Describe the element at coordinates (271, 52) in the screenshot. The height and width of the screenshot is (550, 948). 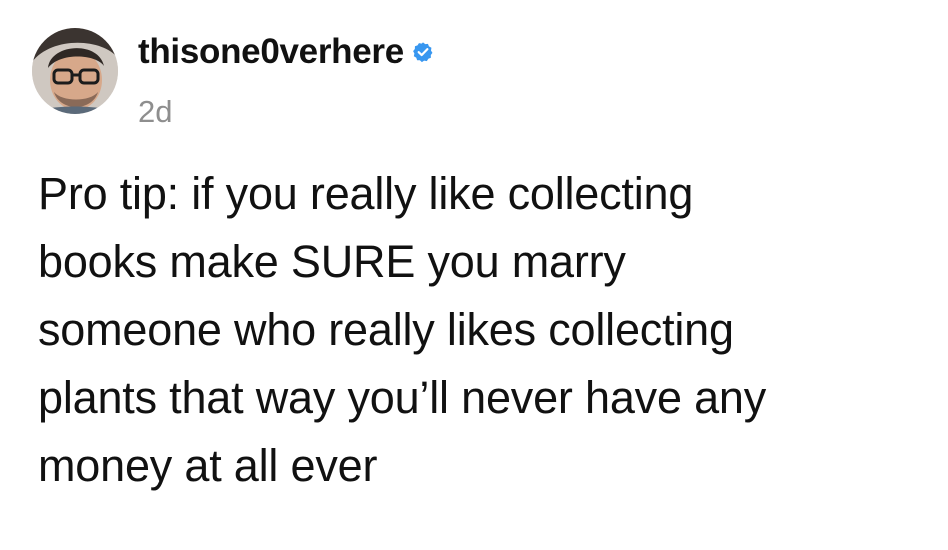
I see `username: thisone0verhere` at that location.